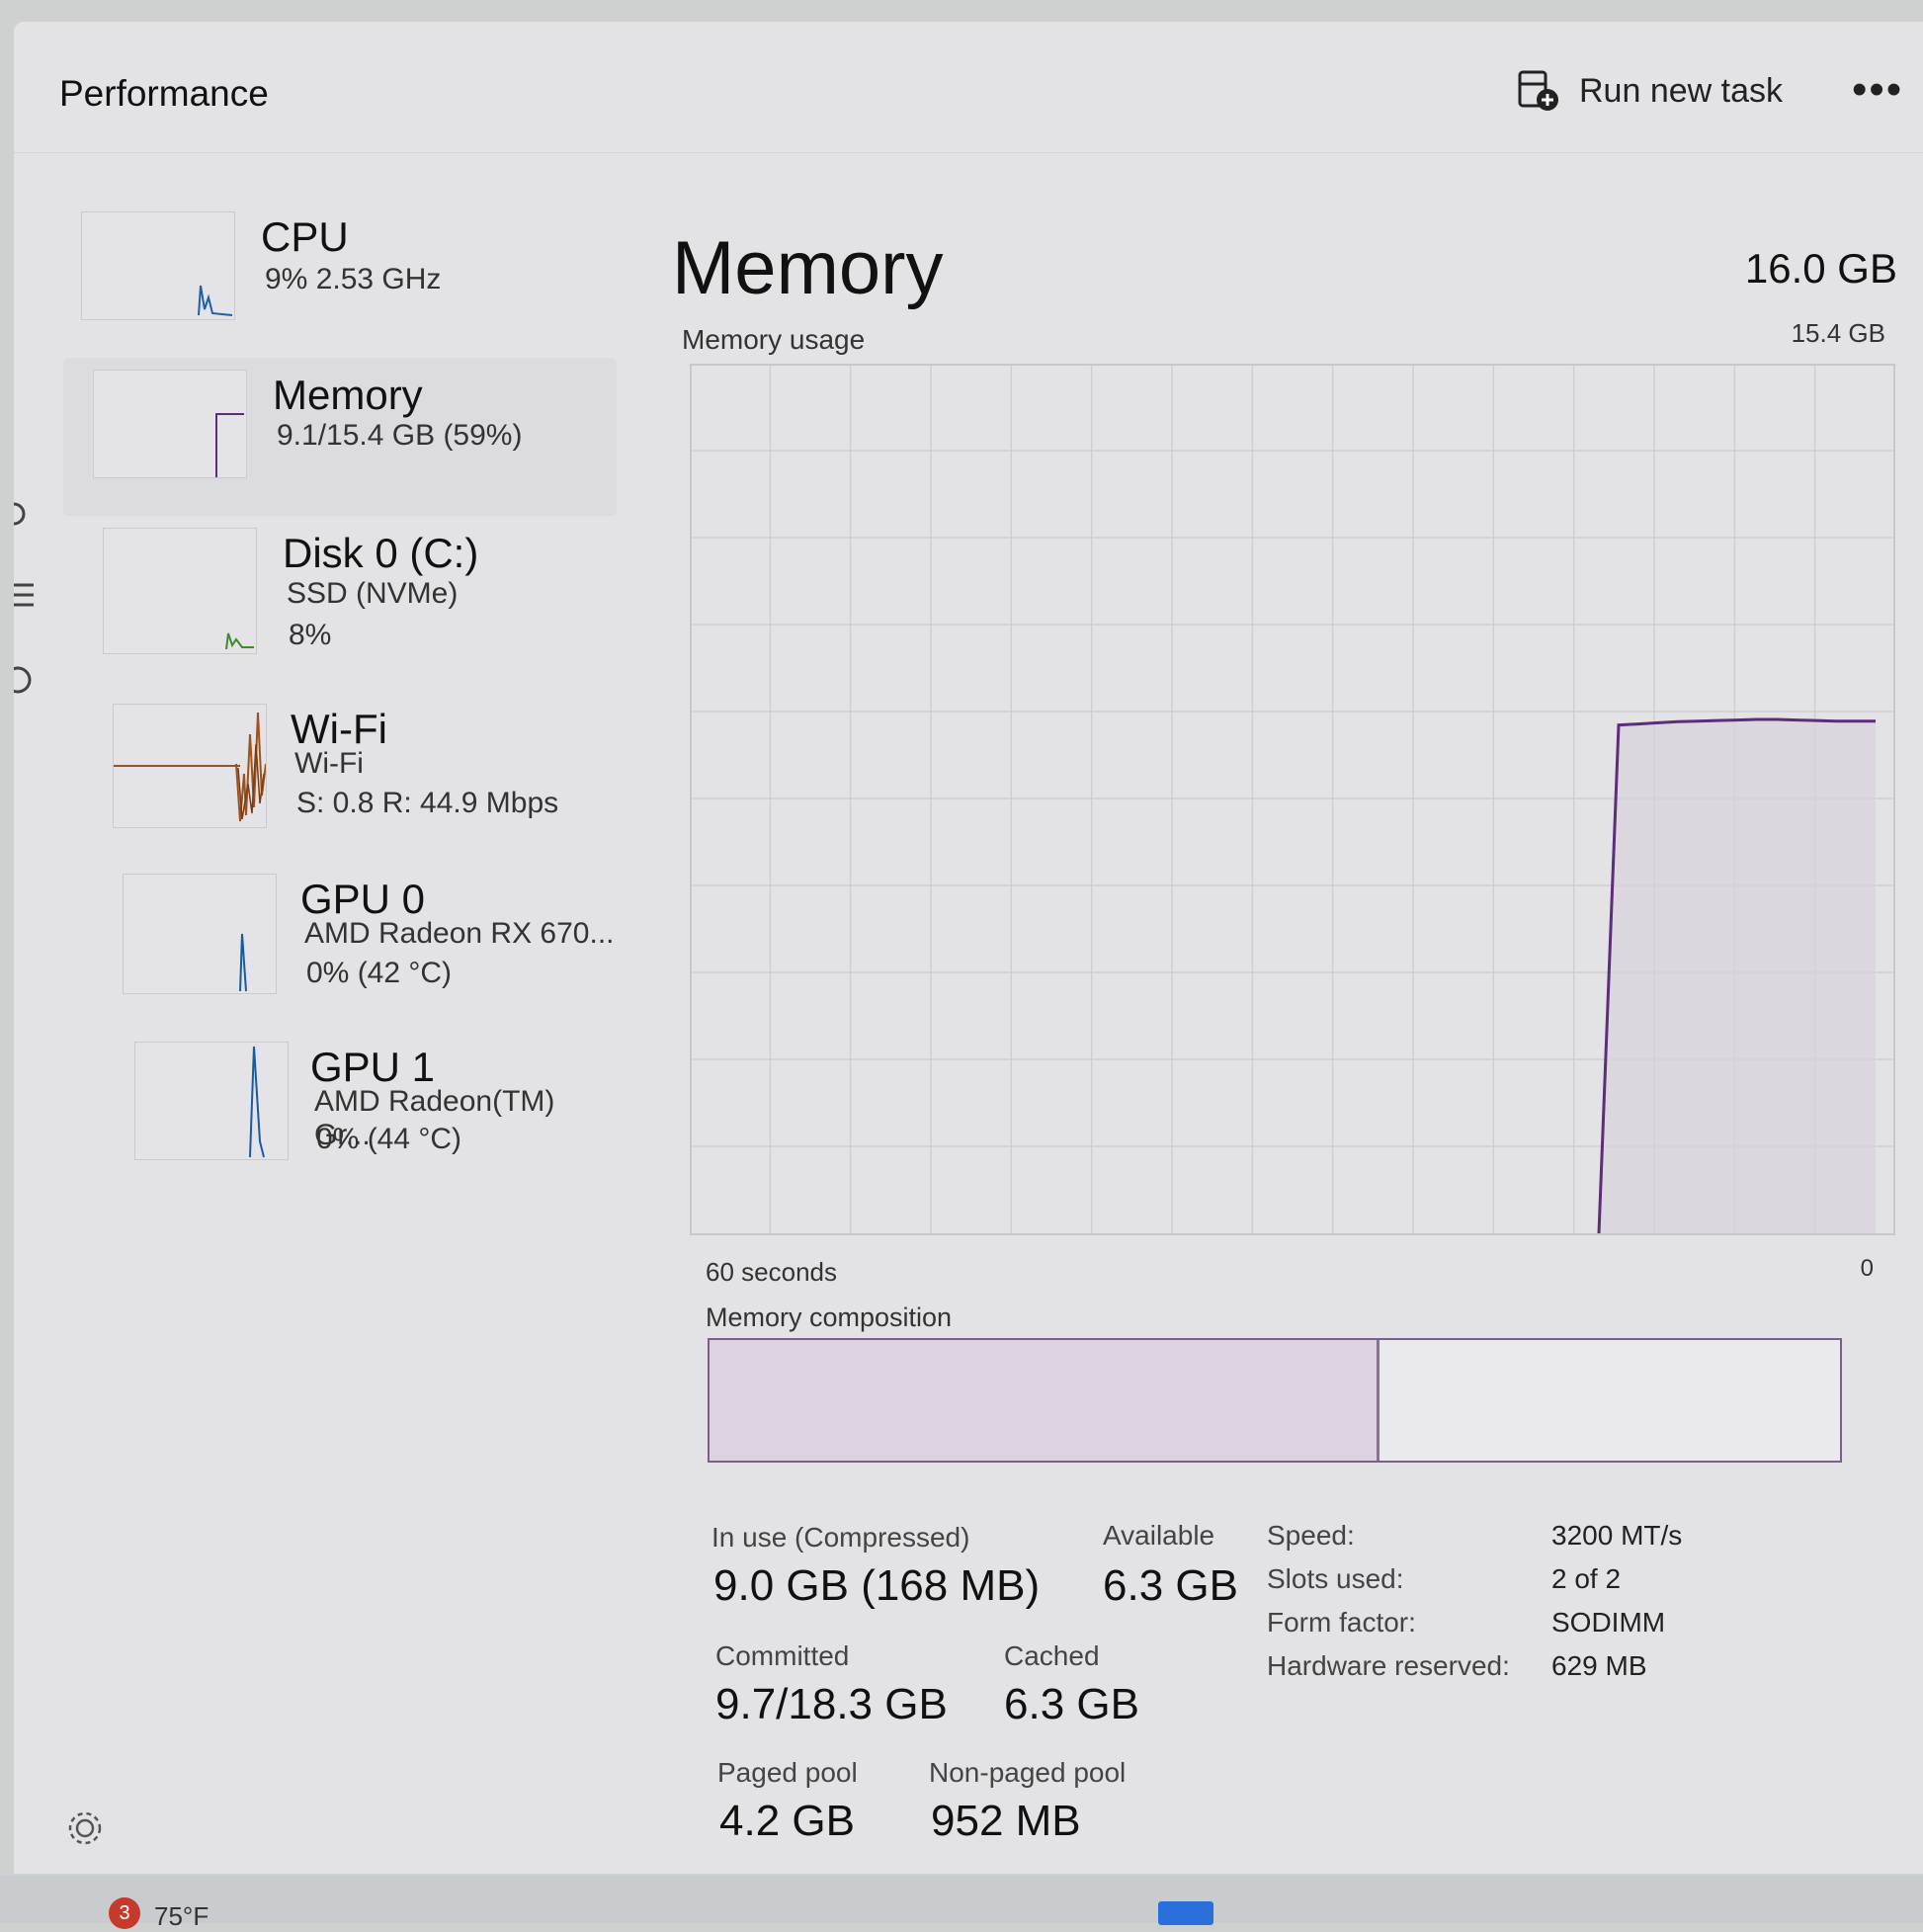 The height and width of the screenshot is (1932, 1923). What do you see at coordinates (18, 598) in the screenshot?
I see `nav-icons` at bounding box center [18, 598].